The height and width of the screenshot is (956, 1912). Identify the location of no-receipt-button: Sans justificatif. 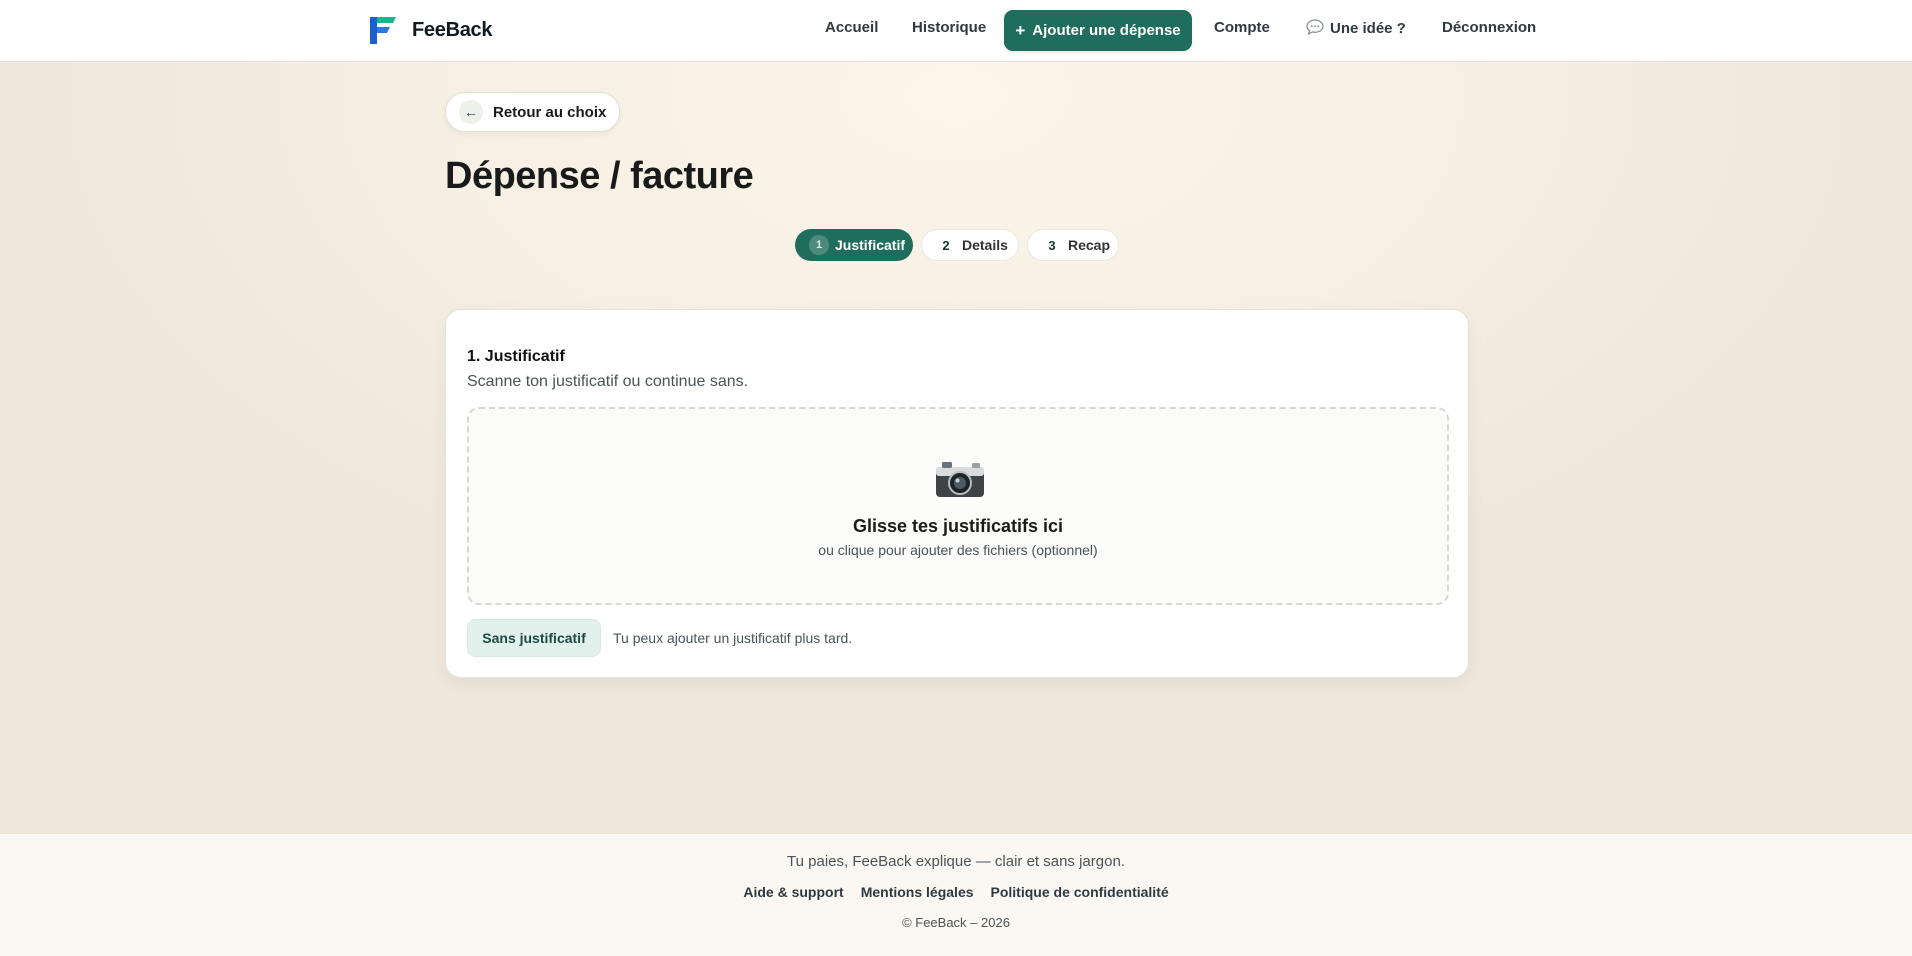
(534, 638).